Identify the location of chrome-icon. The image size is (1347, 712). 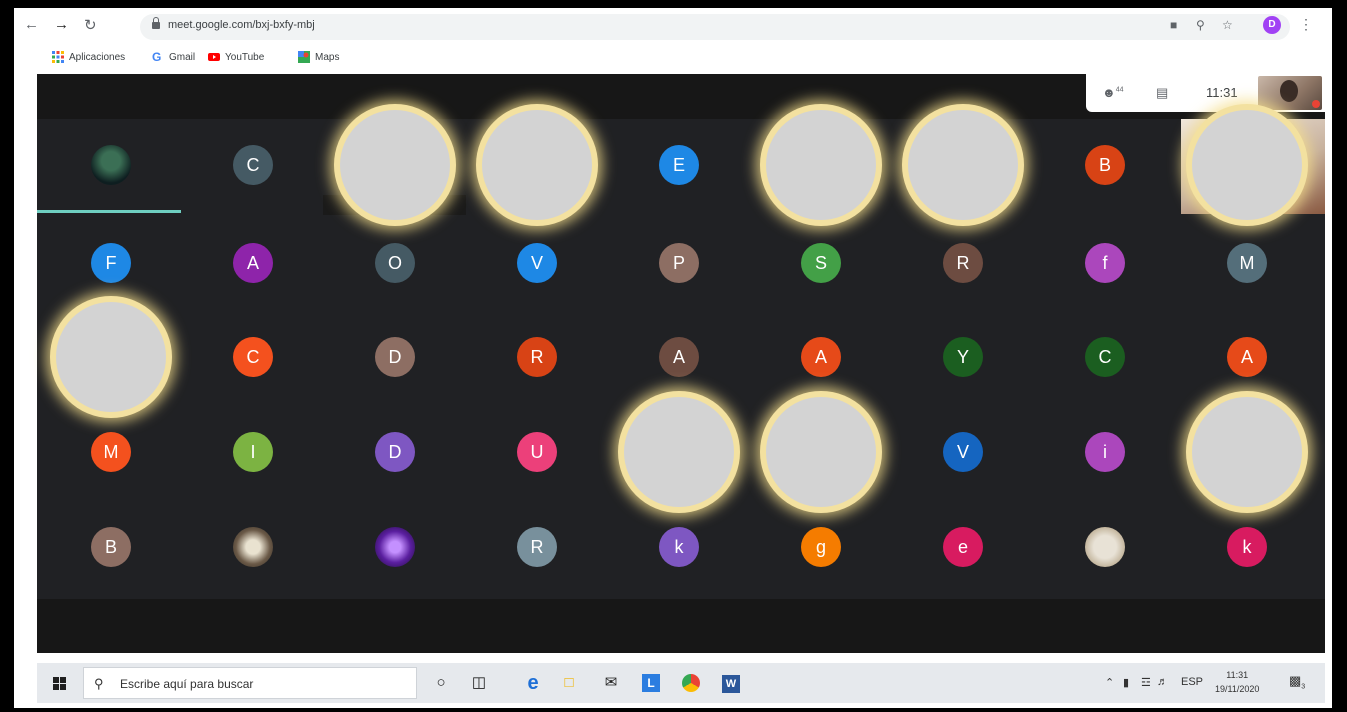
(691, 683).